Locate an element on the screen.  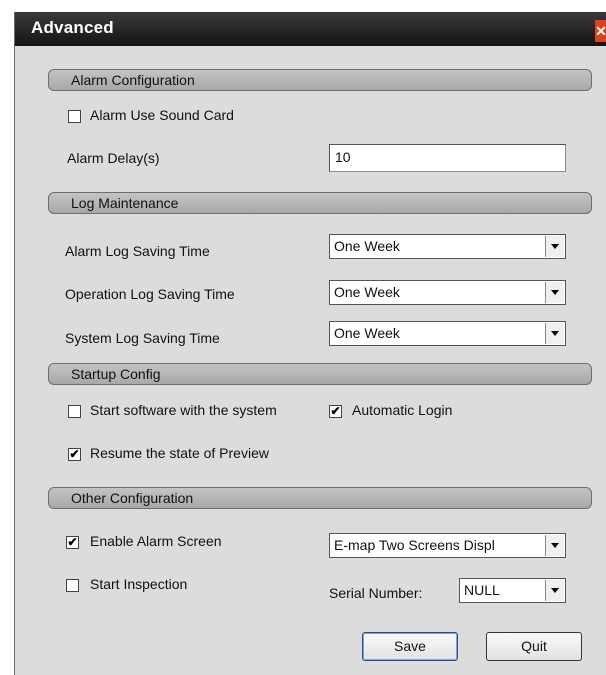
start-inspection-label: Start Inspection is located at coordinates (139, 584).